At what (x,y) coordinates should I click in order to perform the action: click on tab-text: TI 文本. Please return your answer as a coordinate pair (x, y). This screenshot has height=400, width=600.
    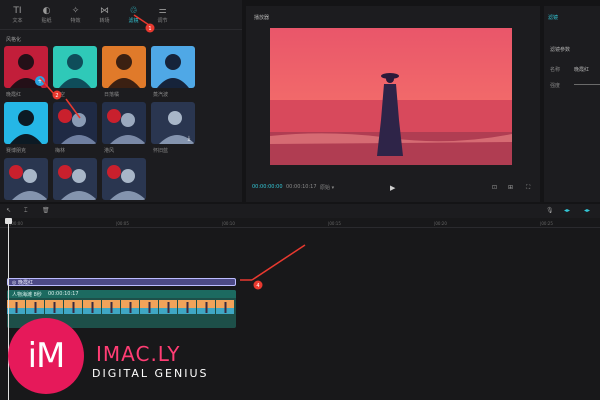
    Looking at the image, I should click on (17, 15).